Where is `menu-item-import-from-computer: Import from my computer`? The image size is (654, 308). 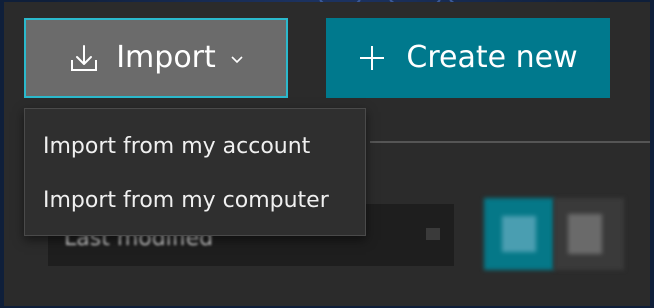
menu-item-import-from-computer: Import from my computer is located at coordinates (195, 200).